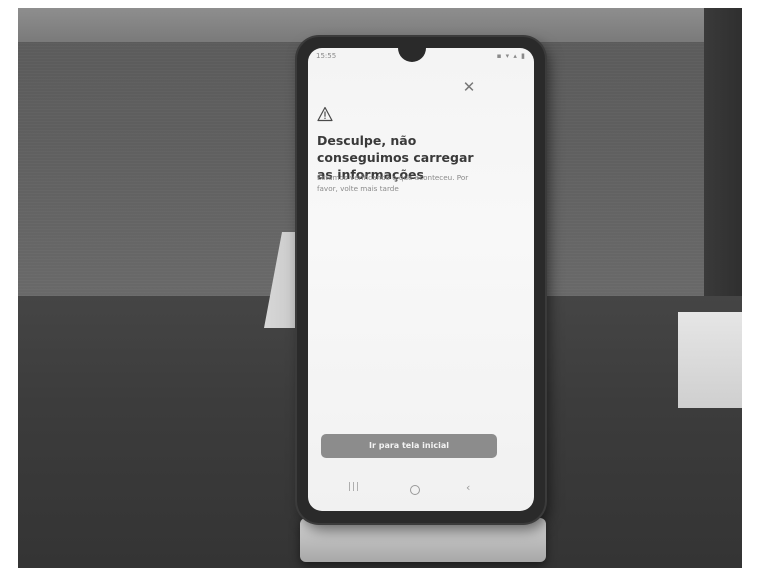  I want to click on recents-button: |||, so click(354, 487).